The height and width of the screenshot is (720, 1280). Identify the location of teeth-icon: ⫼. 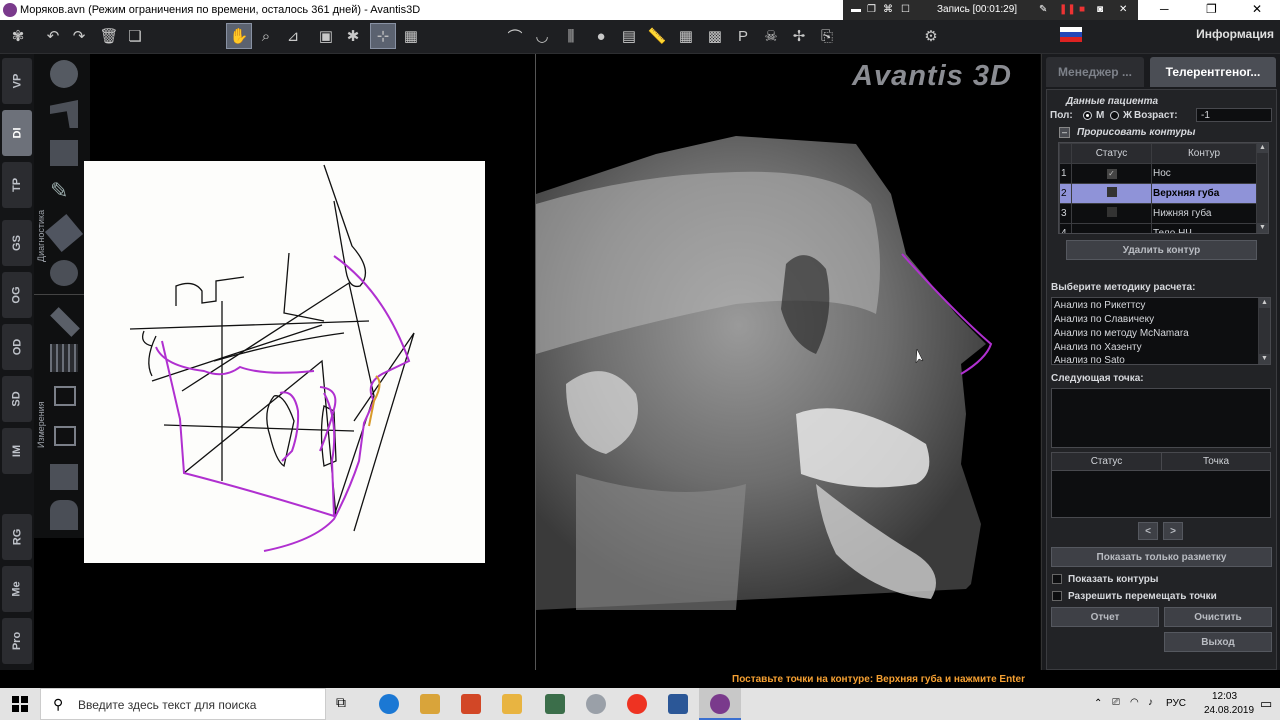
(571, 36).